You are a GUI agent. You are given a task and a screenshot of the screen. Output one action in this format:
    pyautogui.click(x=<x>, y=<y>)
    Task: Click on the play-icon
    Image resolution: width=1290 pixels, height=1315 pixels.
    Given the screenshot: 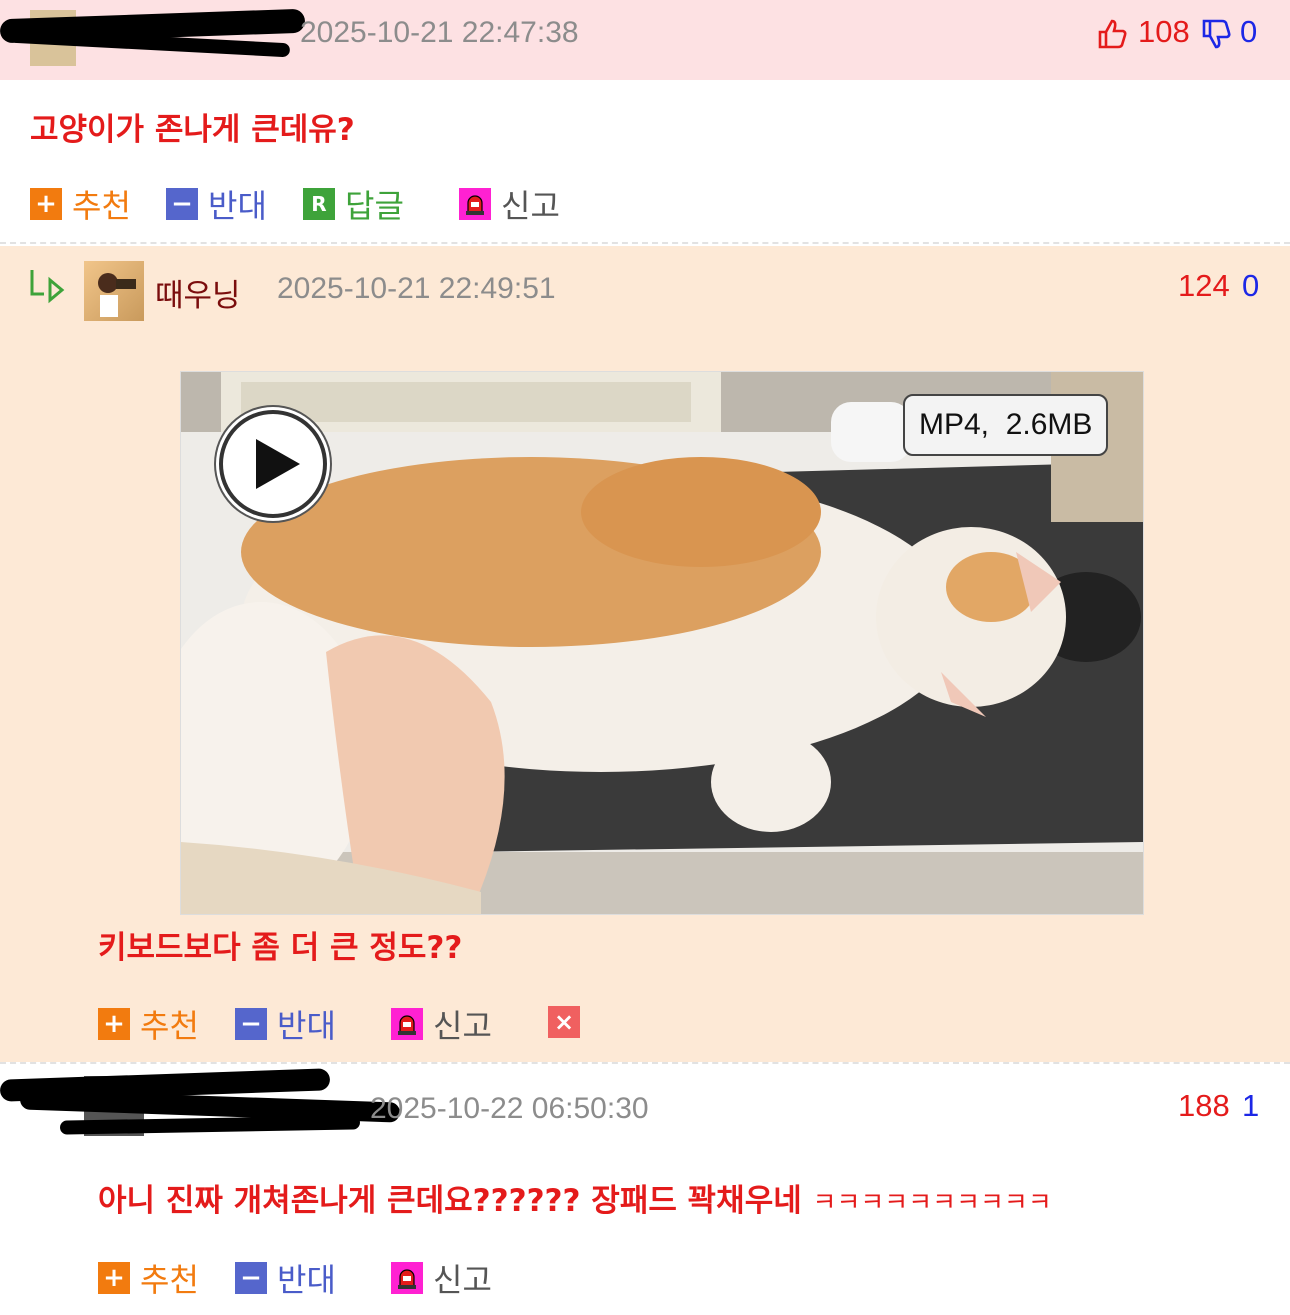 What is the action you would take?
    pyautogui.click(x=273, y=464)
    